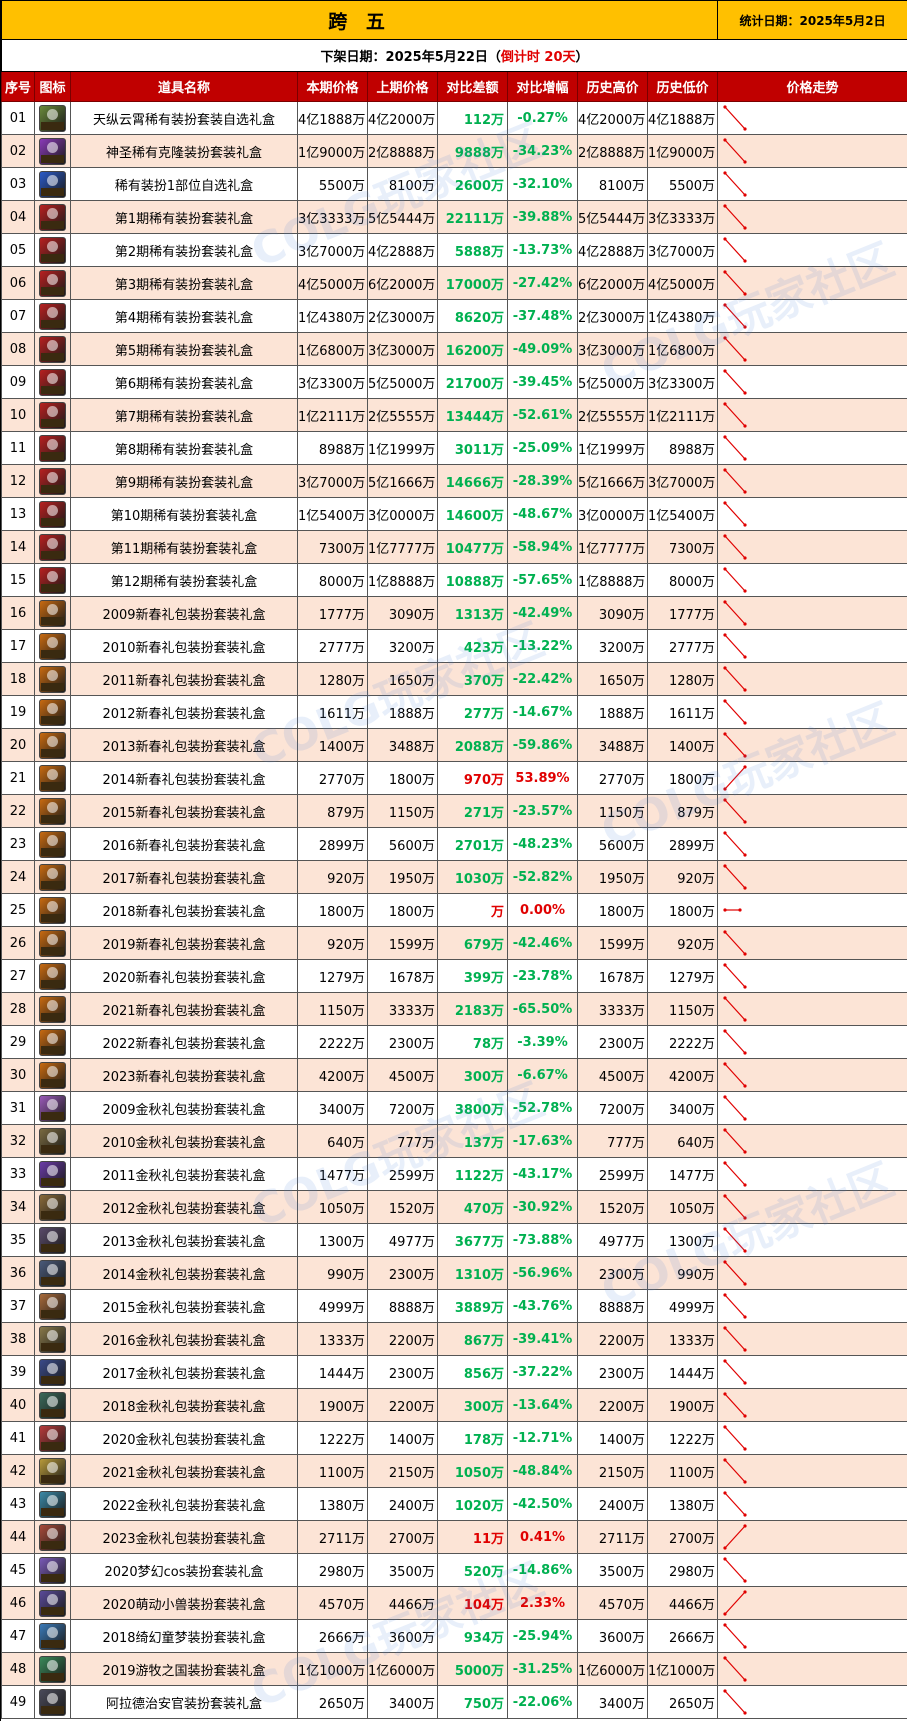 This screenshot has width=907, height=1721. I want to click on change-percent: -43.76%, so click(542, 1306).